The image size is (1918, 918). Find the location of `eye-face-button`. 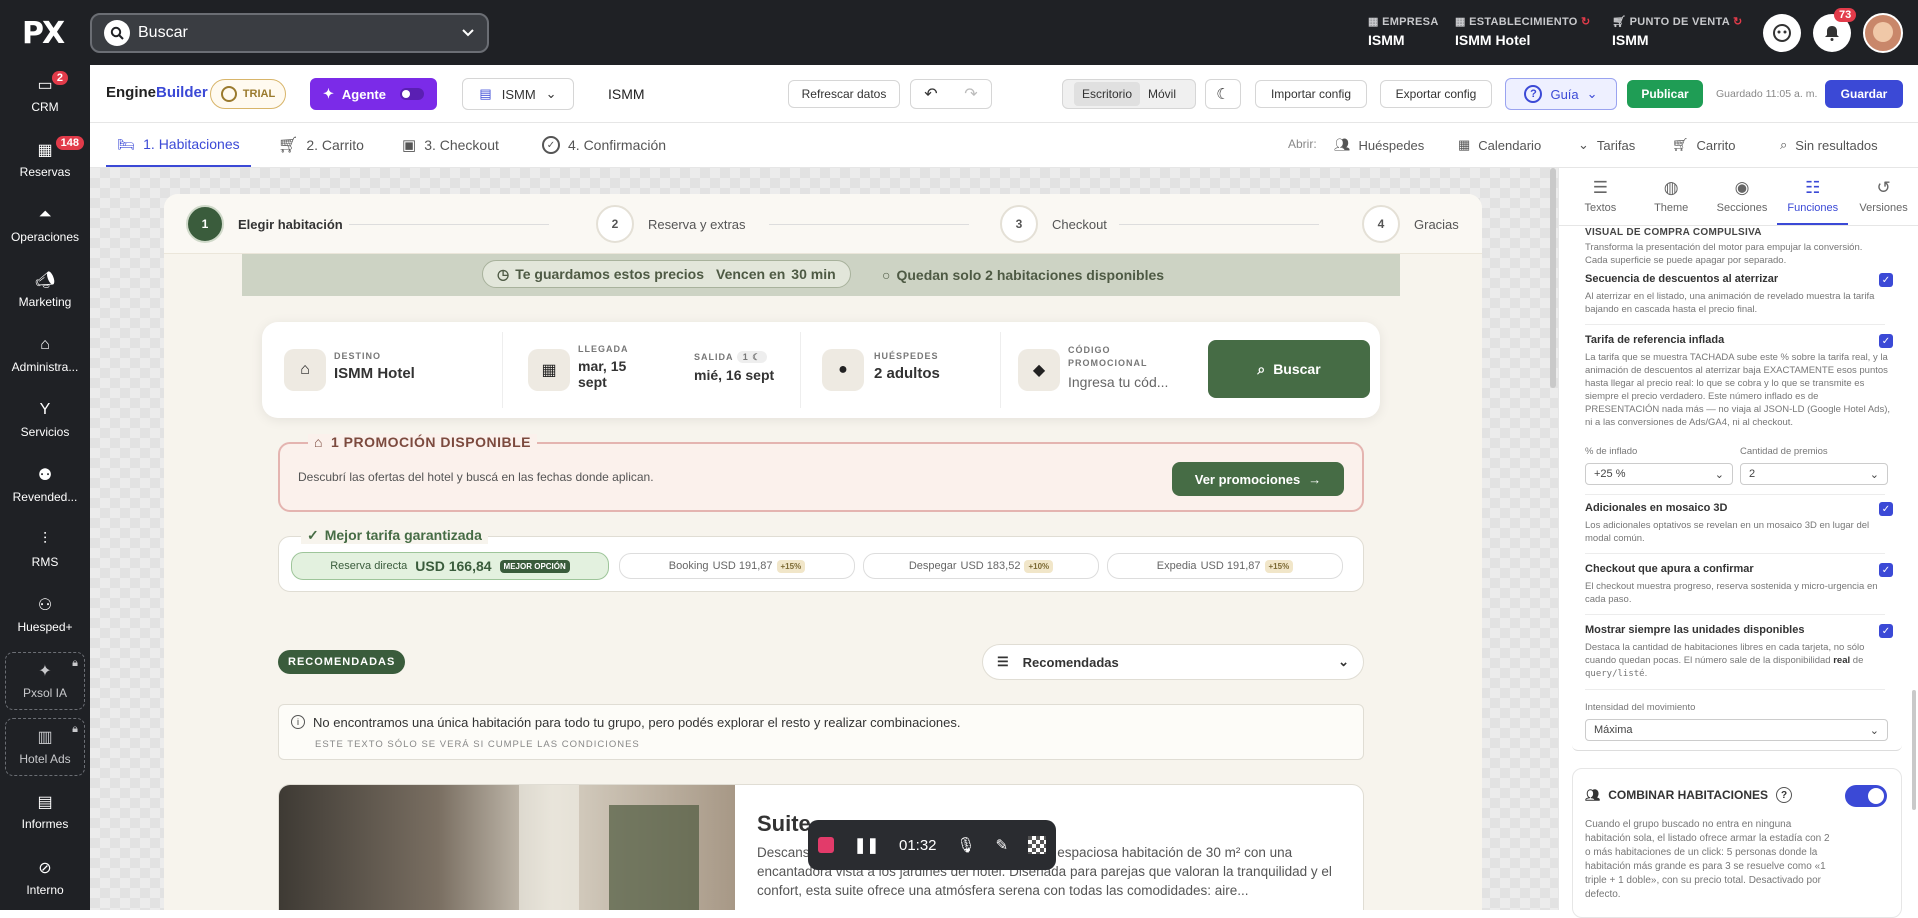

eye-face-button is located at coordinates (1782, 33).